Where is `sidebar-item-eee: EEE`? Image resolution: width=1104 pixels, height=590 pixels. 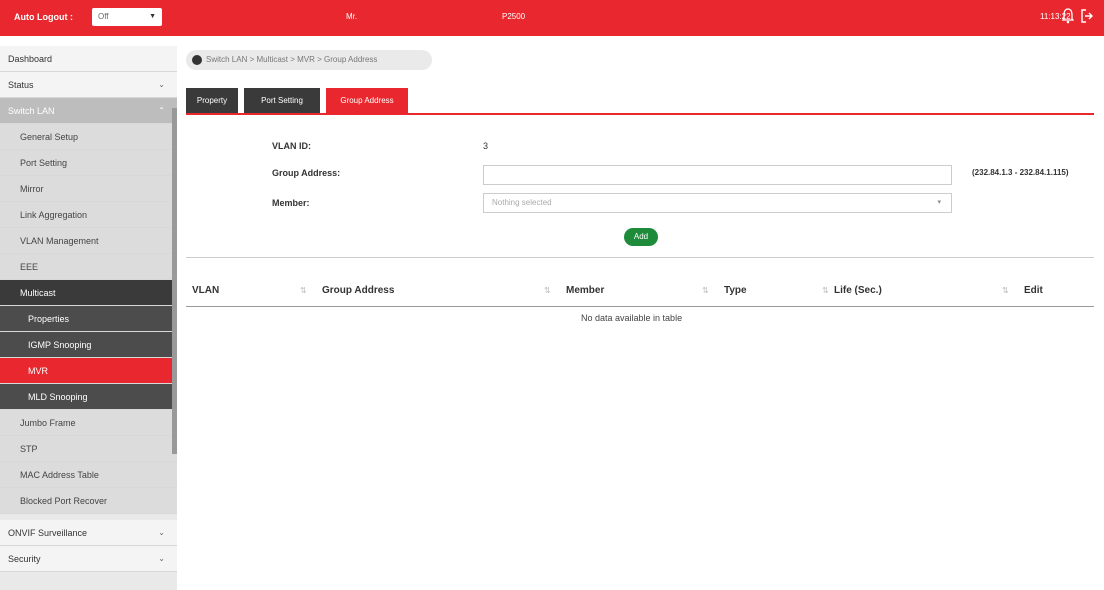 sidebar-item-eee: EEE is located at coordinates (88, 267).